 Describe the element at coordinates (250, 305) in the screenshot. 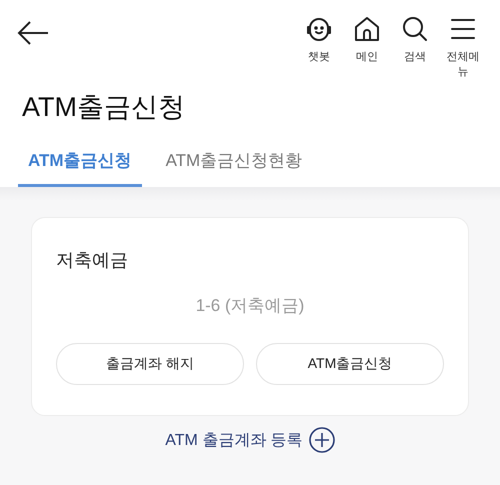

I see `account-number: 1-6 (저축예금)` at that location.